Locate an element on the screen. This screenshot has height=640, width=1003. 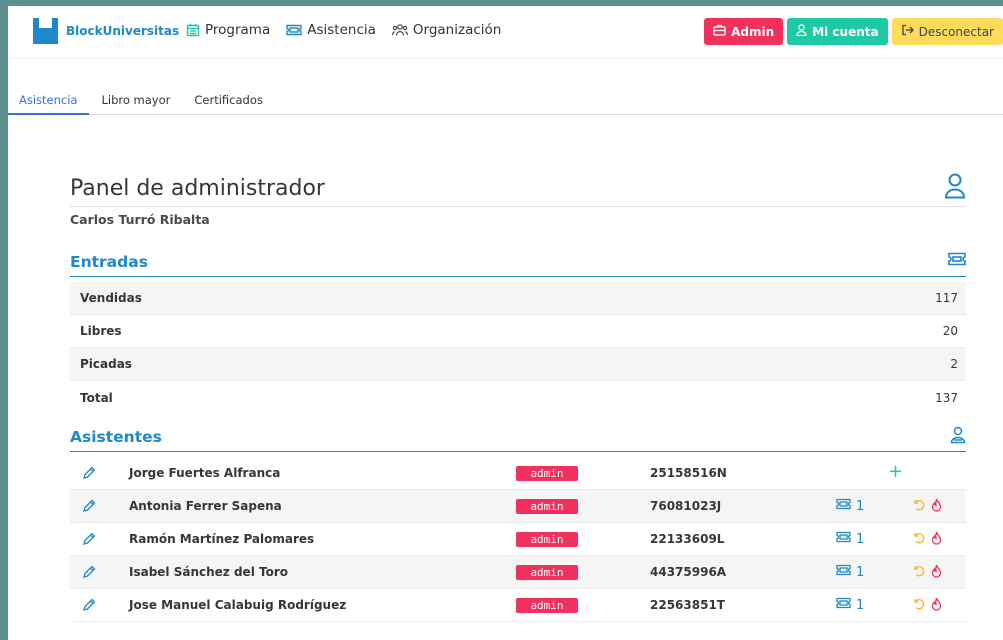
list-item: Jorge Fuertes Alfranca admin 25158516N + is located at coordinates (518, 473).